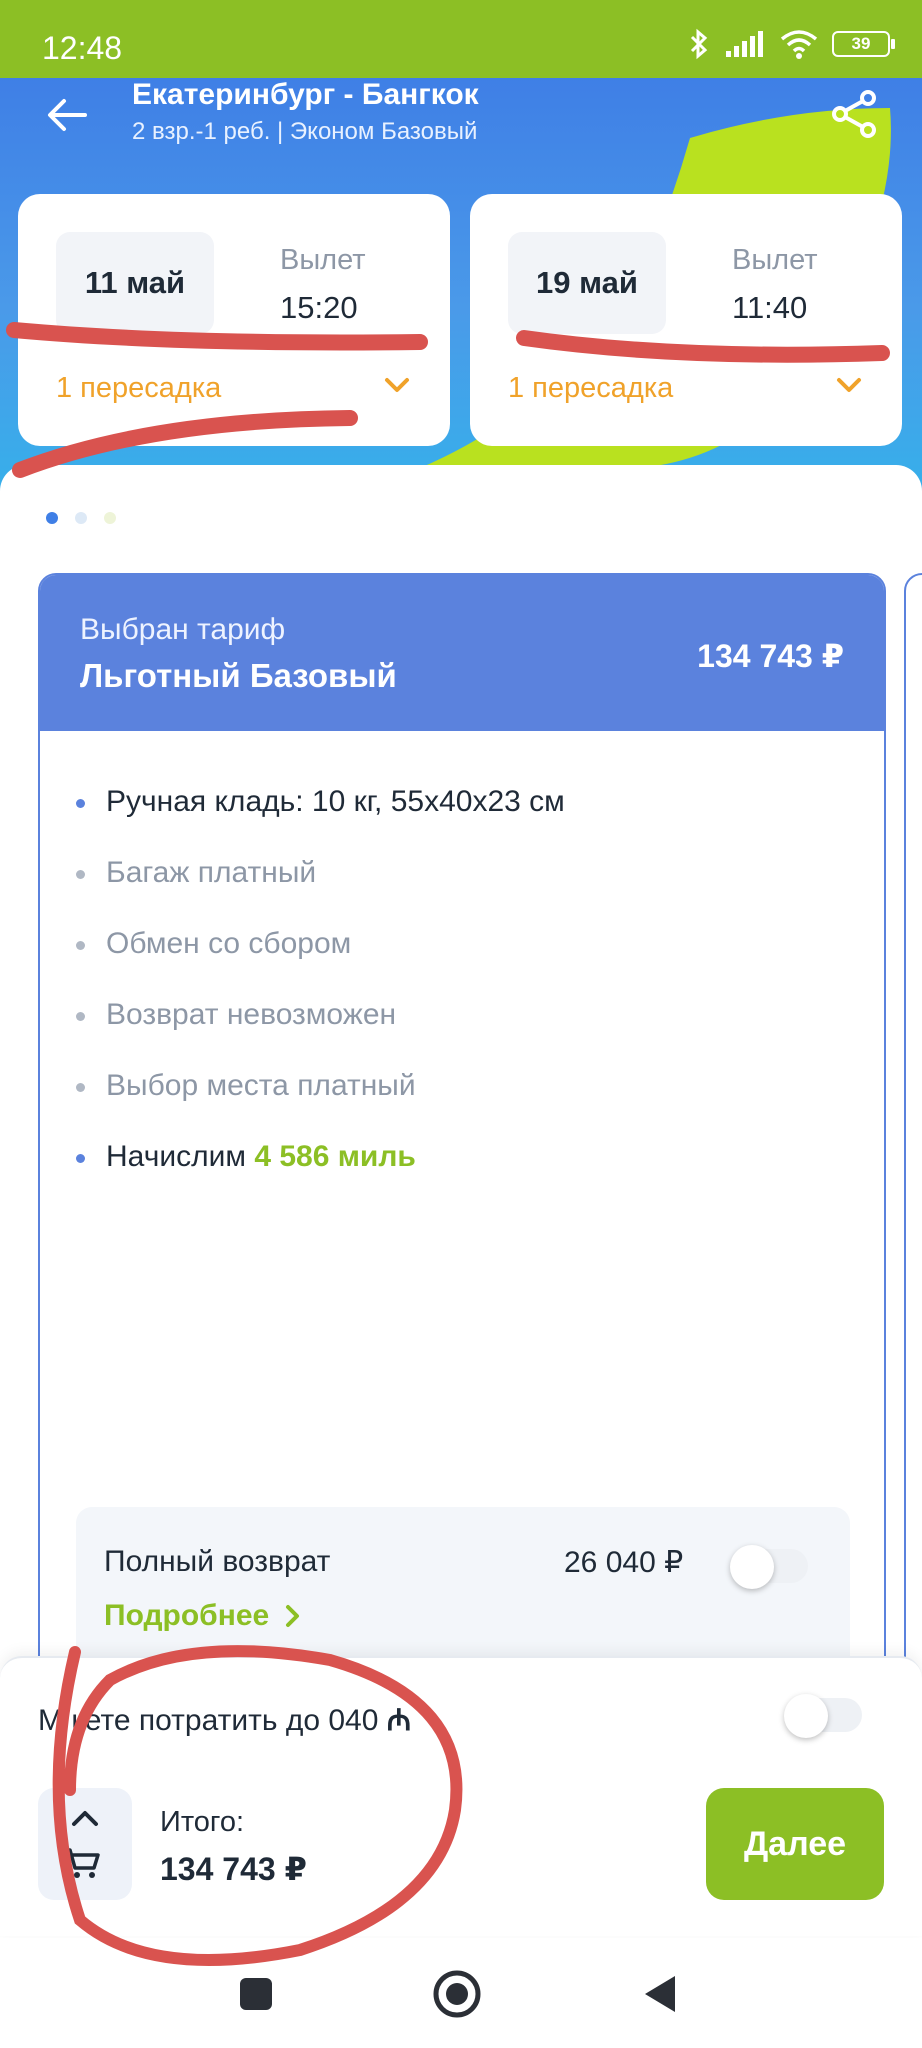  I want to click on signal-icon, so click(744, 44).